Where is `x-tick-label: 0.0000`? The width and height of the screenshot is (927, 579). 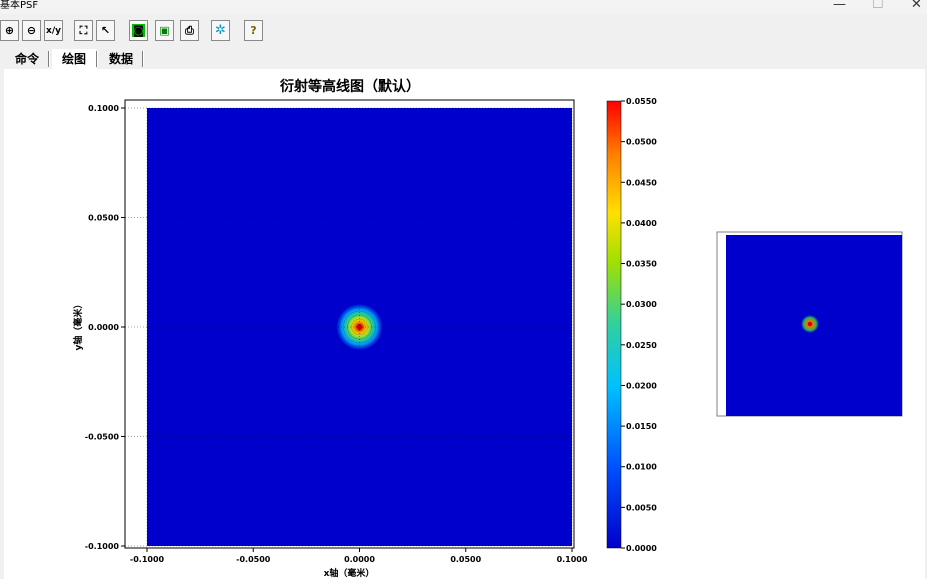
x-tick-label: 0.0000 is located at coordinates (359, 559).